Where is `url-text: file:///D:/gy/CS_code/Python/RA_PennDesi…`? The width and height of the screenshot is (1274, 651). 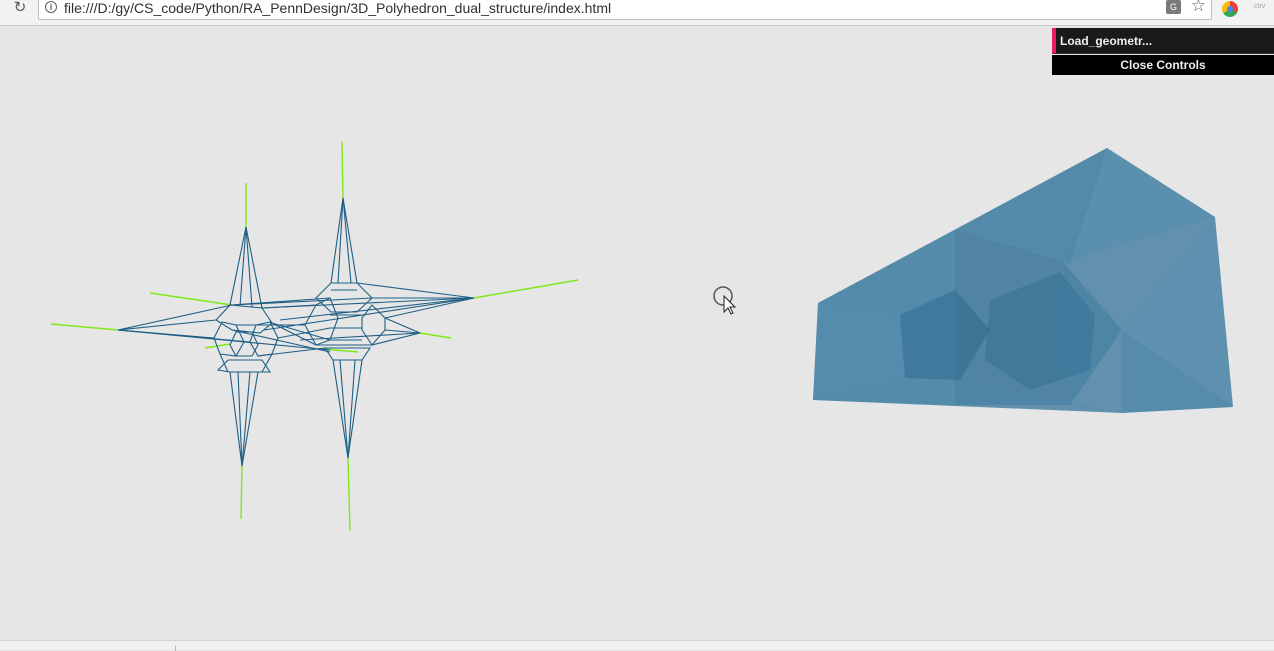 url-text: file:///D:/gy/CS_code/Python/RA_PennDesi… is located at coordinates (337, 8).